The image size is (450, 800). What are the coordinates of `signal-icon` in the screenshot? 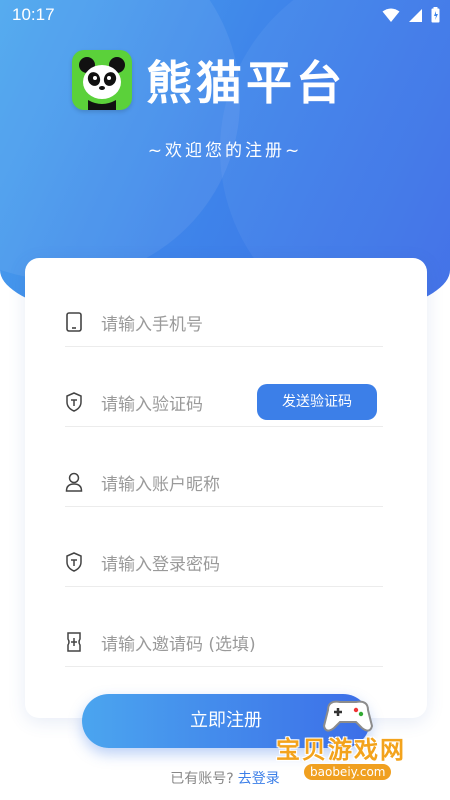 It's located at (415, 15).